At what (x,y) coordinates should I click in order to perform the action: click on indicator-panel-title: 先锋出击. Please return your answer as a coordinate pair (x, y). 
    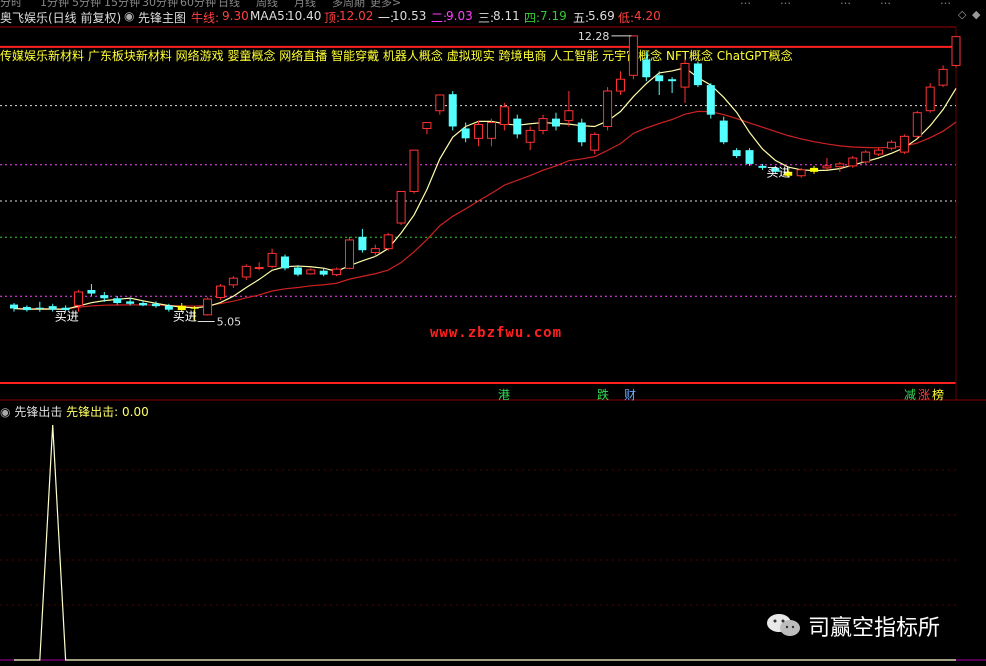
    Looking at the image, I should click on (38, 412).